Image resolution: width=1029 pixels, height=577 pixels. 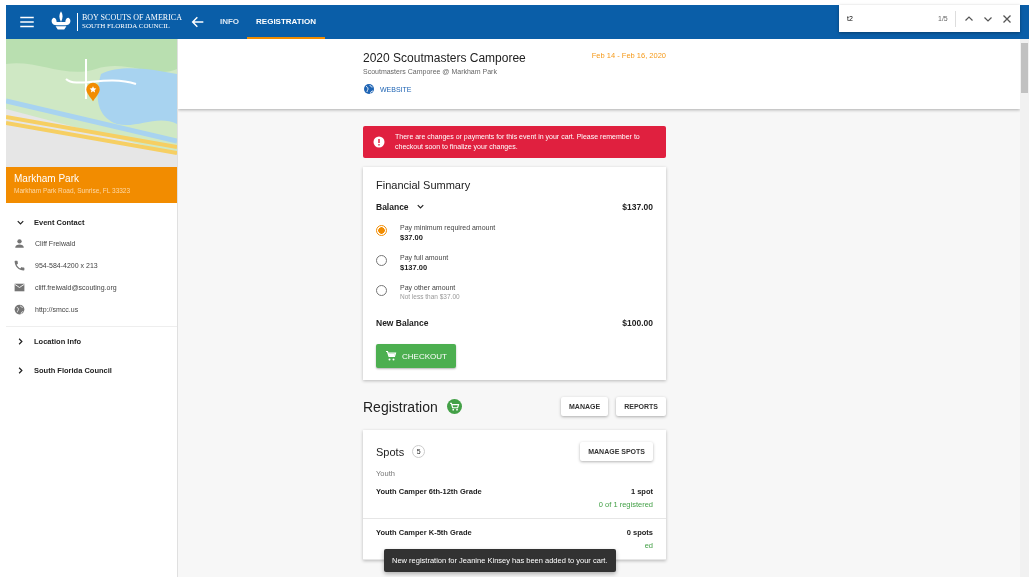 I want to click on cart-badge-icon, so click(x=454, y=406).